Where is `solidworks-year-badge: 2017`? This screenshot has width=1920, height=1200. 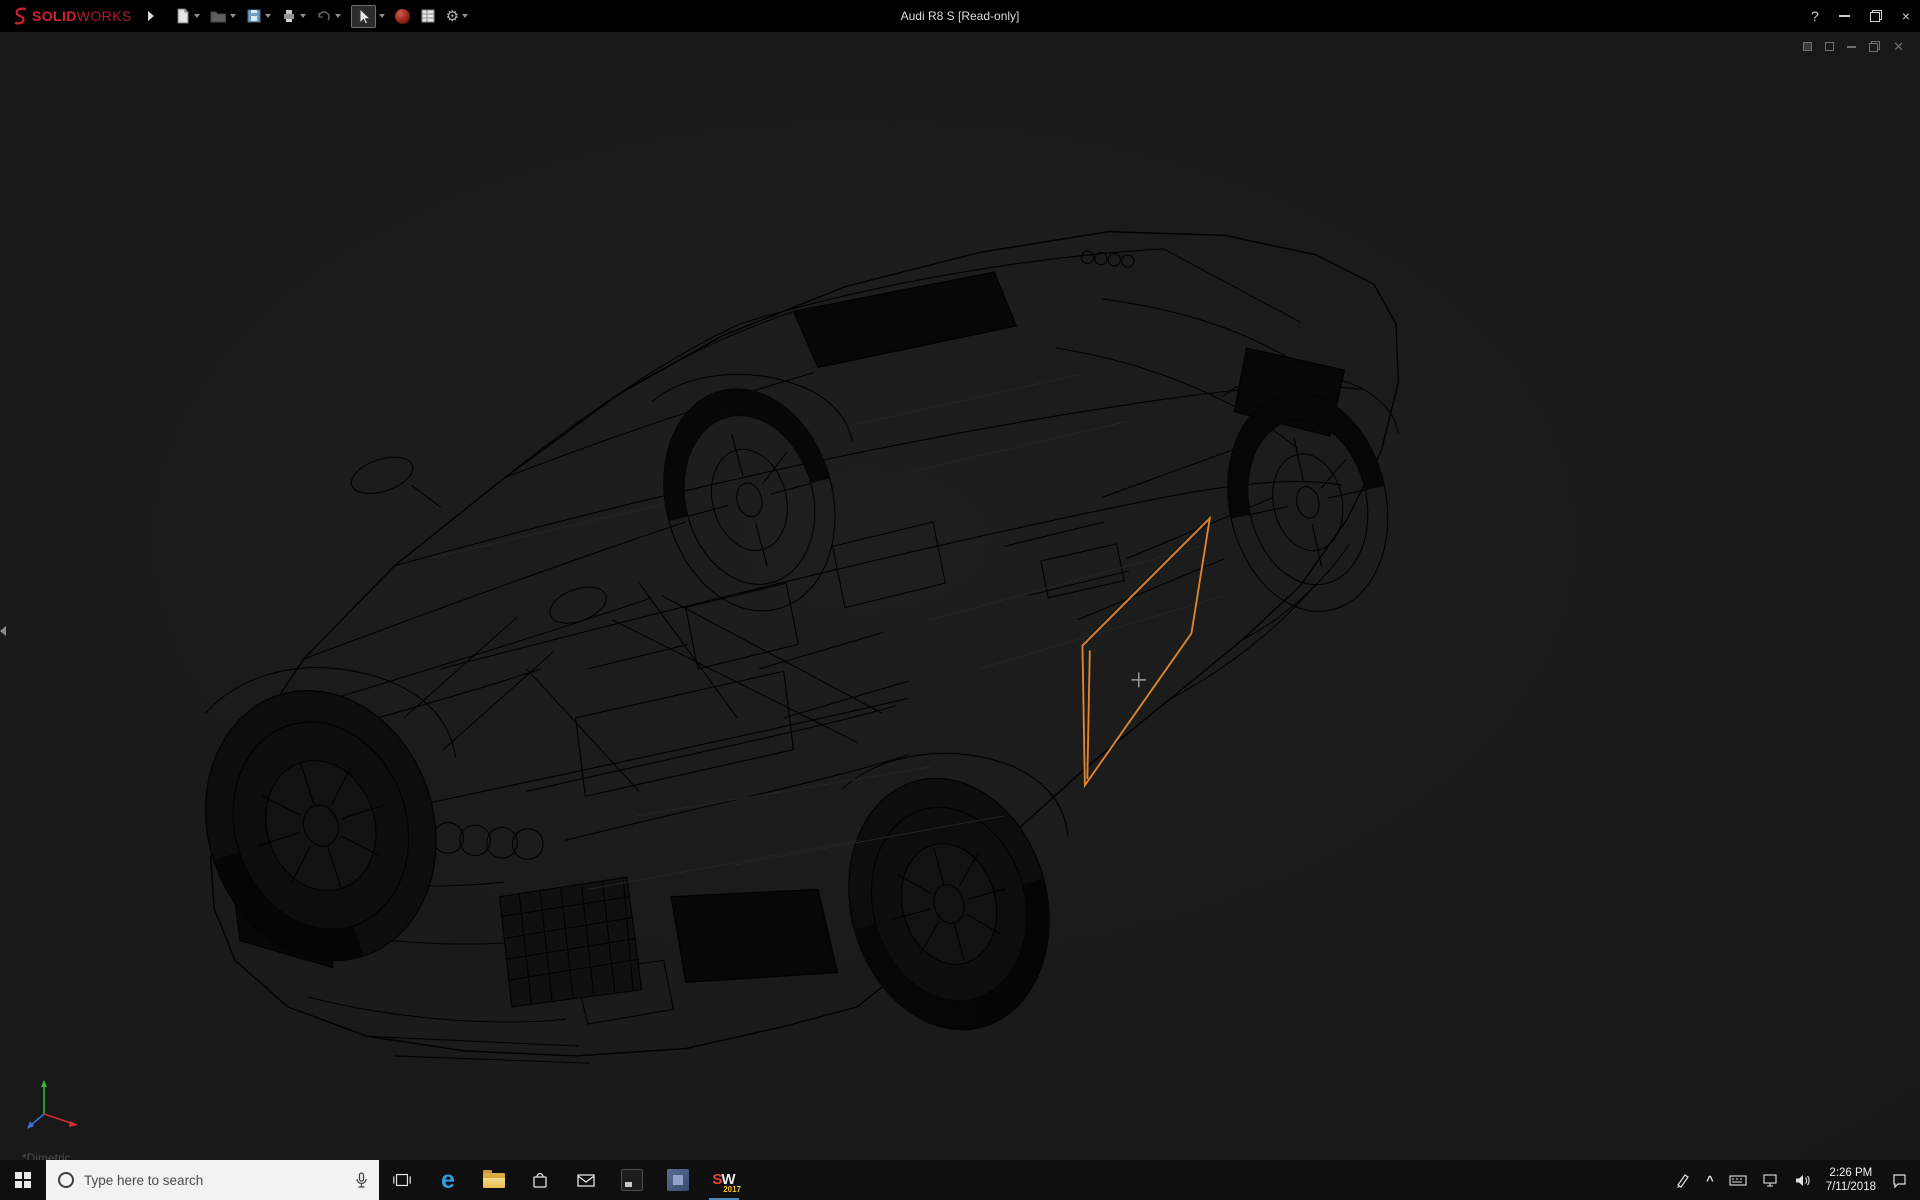 solidworks-year-badge: 2017 is located at coordinates (732, 1189).